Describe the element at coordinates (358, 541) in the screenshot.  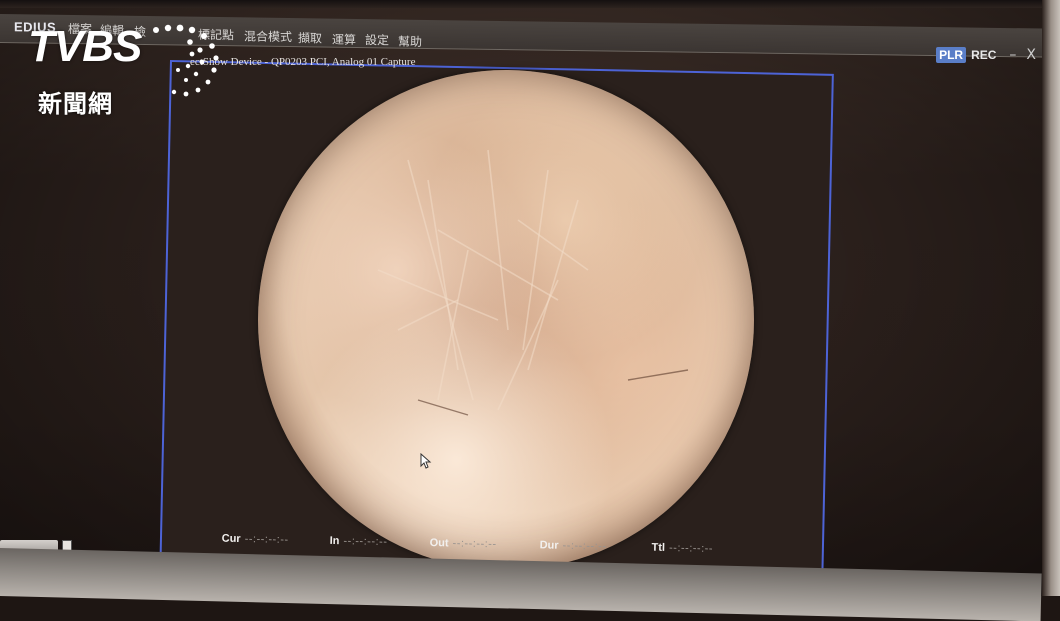
I see `timecode-in: In --:--:--:--` at that location.